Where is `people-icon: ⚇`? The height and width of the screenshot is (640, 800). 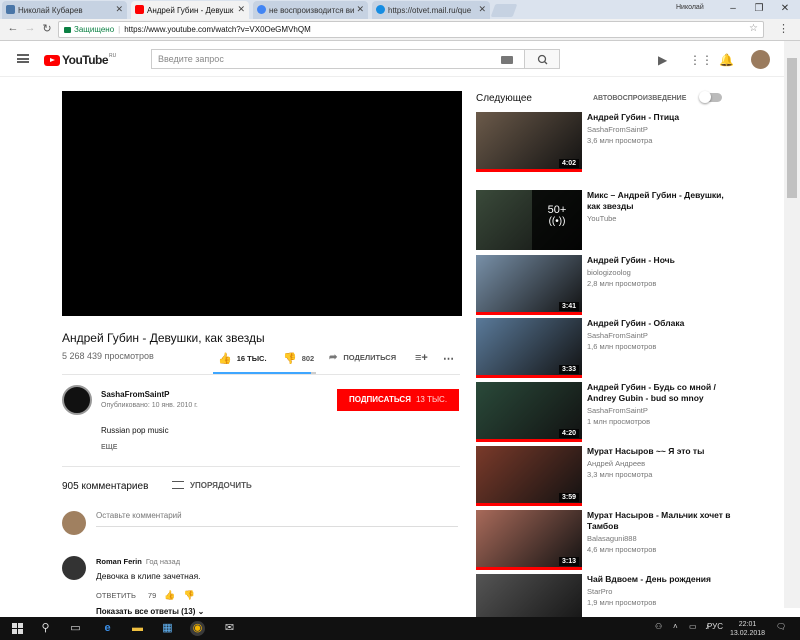
people-icon: ⚇ is located at coordinates (658, 626).